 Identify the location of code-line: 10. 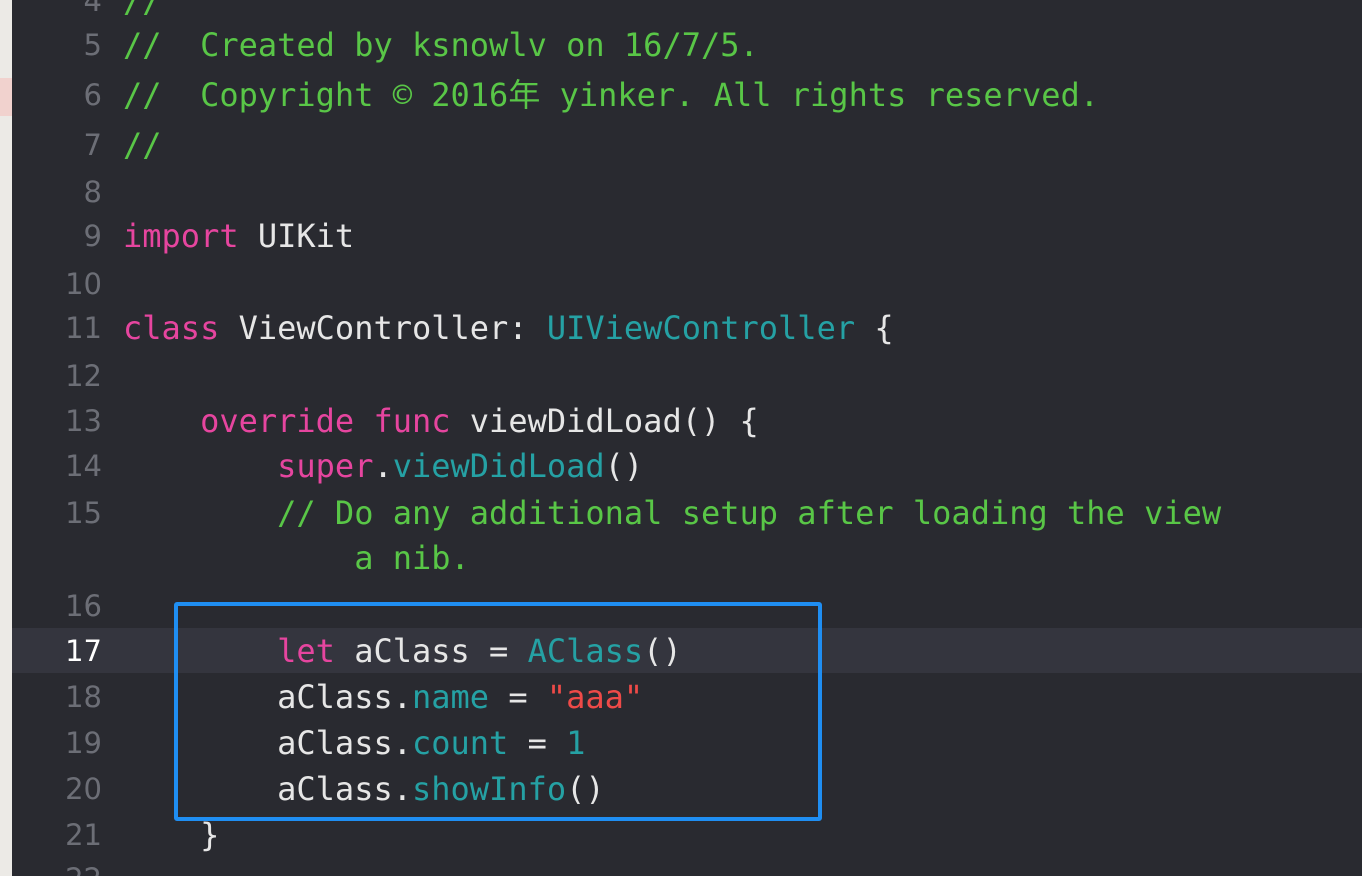
(687, 284).